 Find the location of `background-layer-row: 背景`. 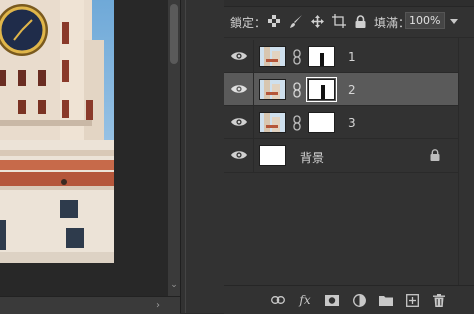

background-layer-row: 背景 is located at coordinates (341, 156).